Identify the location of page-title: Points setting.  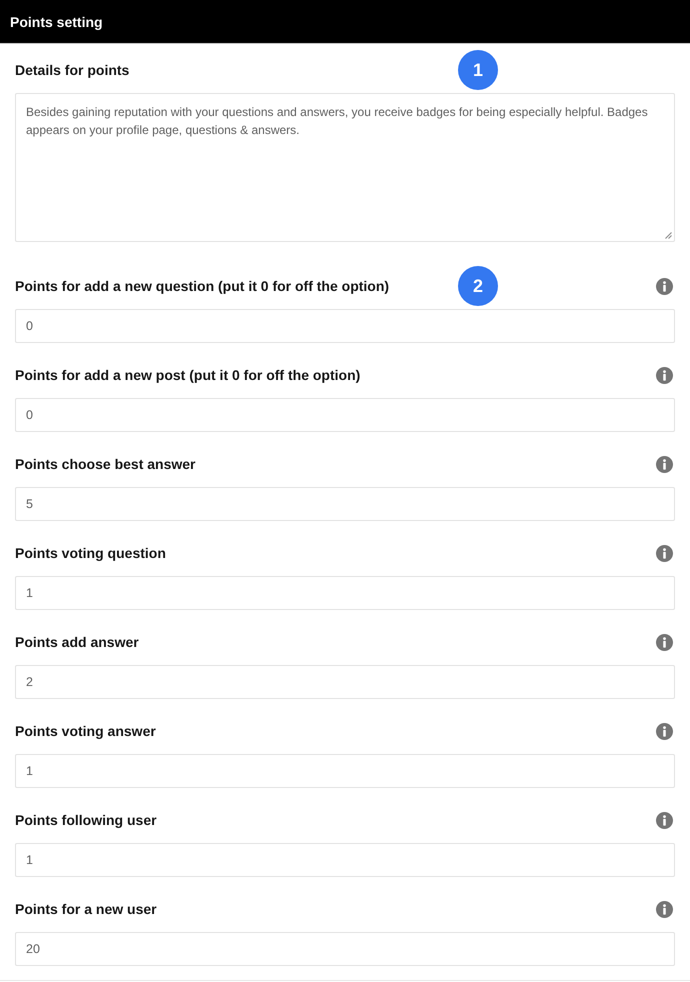
(56, 22).